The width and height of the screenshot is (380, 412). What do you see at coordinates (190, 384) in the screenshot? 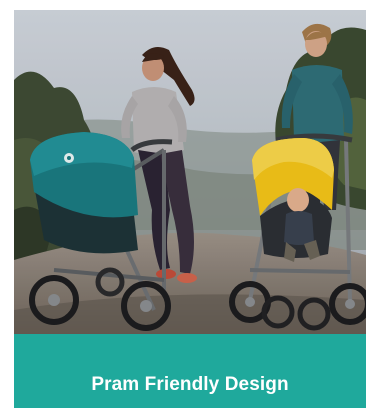
I see `feature-caption: Pram Friendly Design` at bounding box center [190, 384].